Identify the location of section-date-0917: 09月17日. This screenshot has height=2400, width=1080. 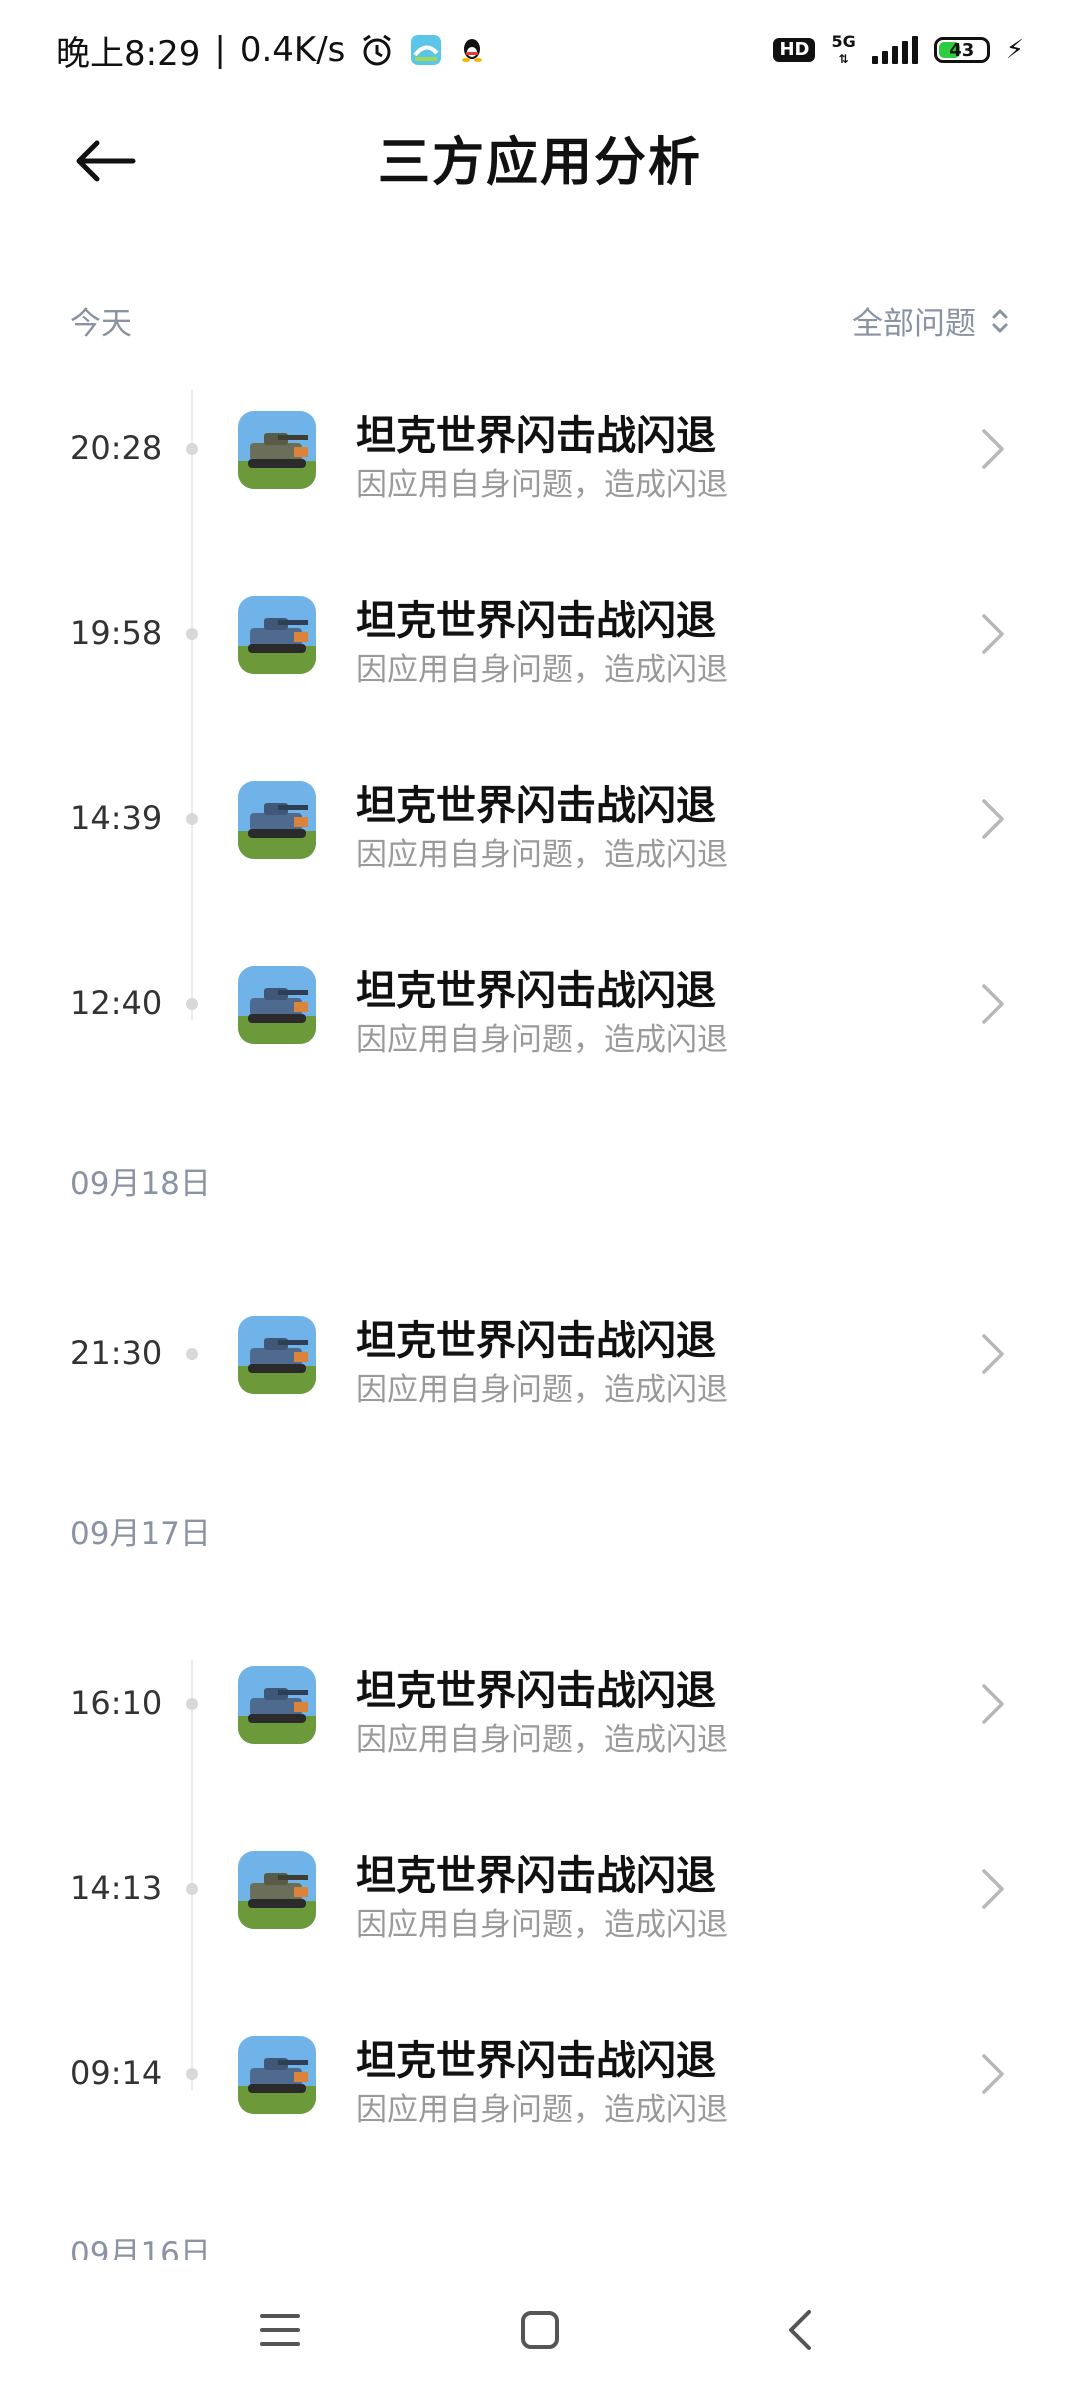
(140, 1534).